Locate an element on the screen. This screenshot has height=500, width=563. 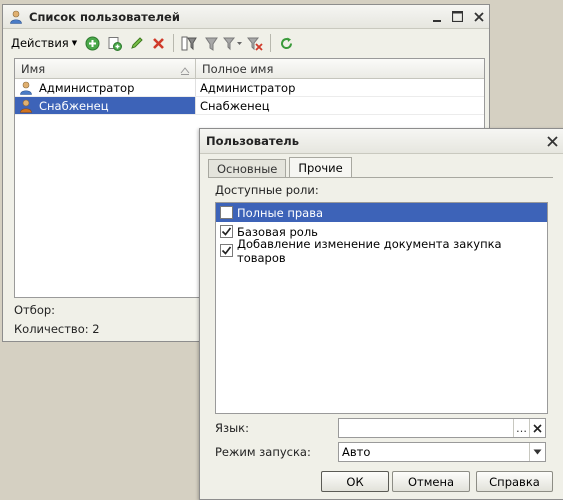
dialog-tabs: Основные Прочие is located at coordinates (281, 167).